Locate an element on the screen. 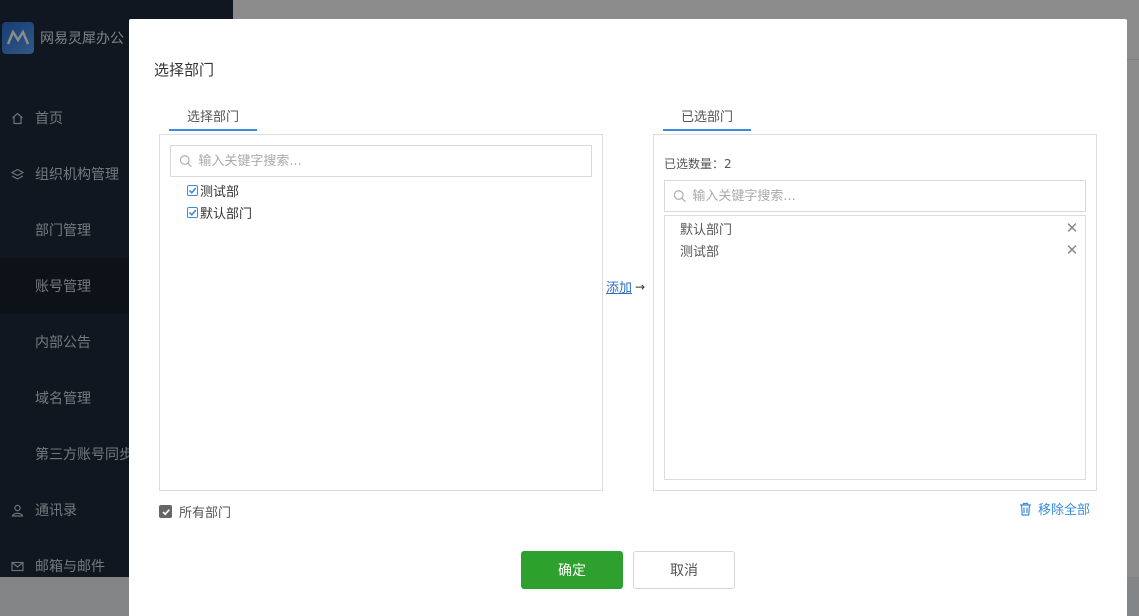  trash-icon is located at coordinates (1025, 509).